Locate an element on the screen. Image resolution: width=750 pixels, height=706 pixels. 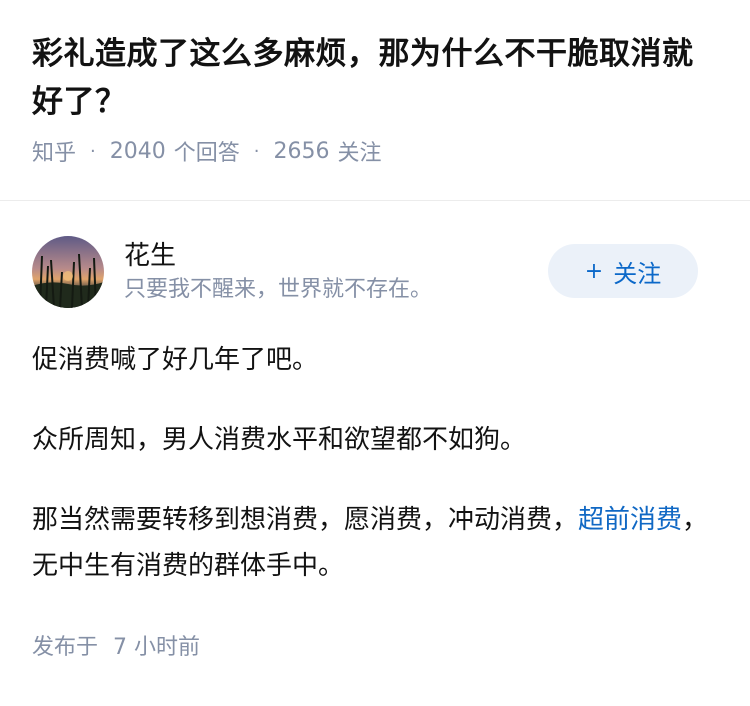
avatar-image is located at coordinates (68, 272).